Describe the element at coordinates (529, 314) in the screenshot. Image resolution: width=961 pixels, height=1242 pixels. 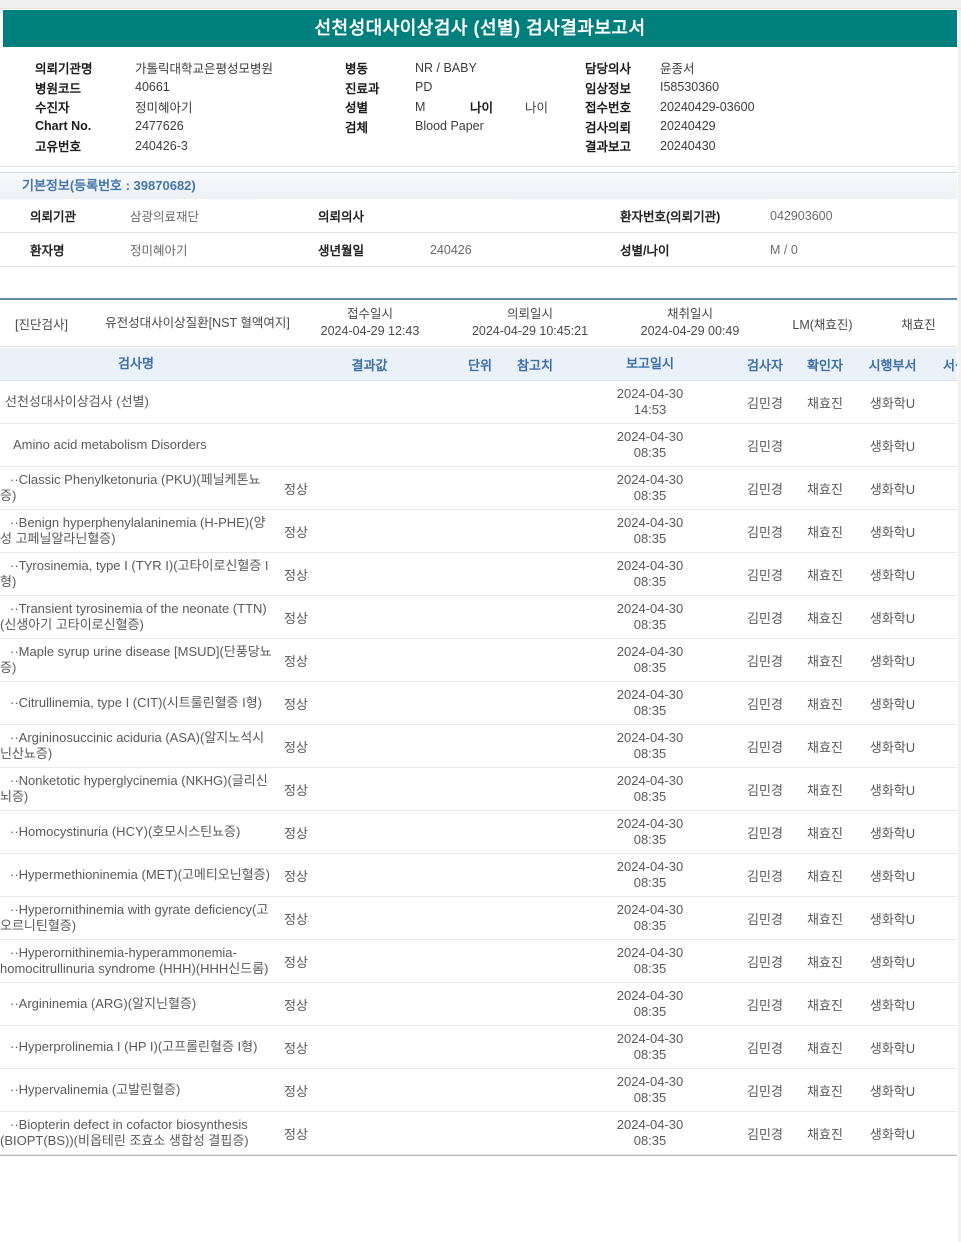
I see `requested-label: 의뢰일시` at that location.